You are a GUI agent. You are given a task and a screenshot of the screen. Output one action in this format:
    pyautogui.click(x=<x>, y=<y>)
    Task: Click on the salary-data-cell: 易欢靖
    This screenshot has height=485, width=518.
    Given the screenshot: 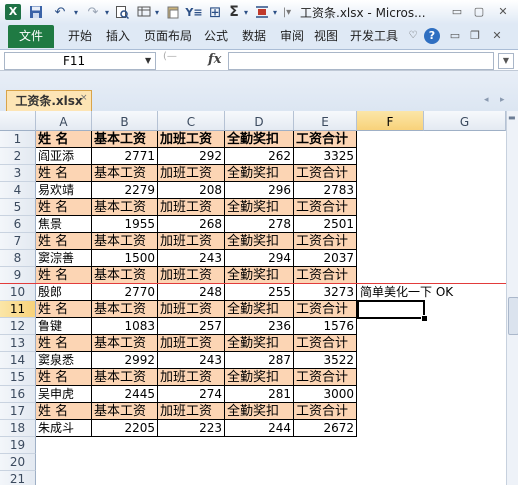 What is the action you would take?
    pyautogui.click(x=64, y=190)
    